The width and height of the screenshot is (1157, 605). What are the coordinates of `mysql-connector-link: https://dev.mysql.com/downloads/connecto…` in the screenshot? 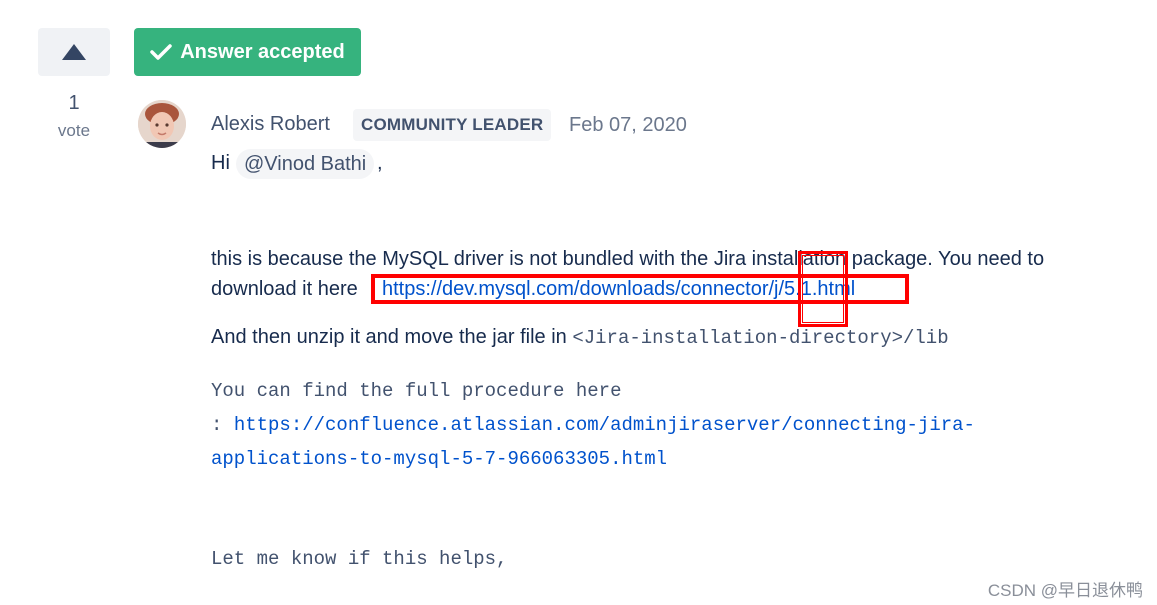 It's located at (618, 289).